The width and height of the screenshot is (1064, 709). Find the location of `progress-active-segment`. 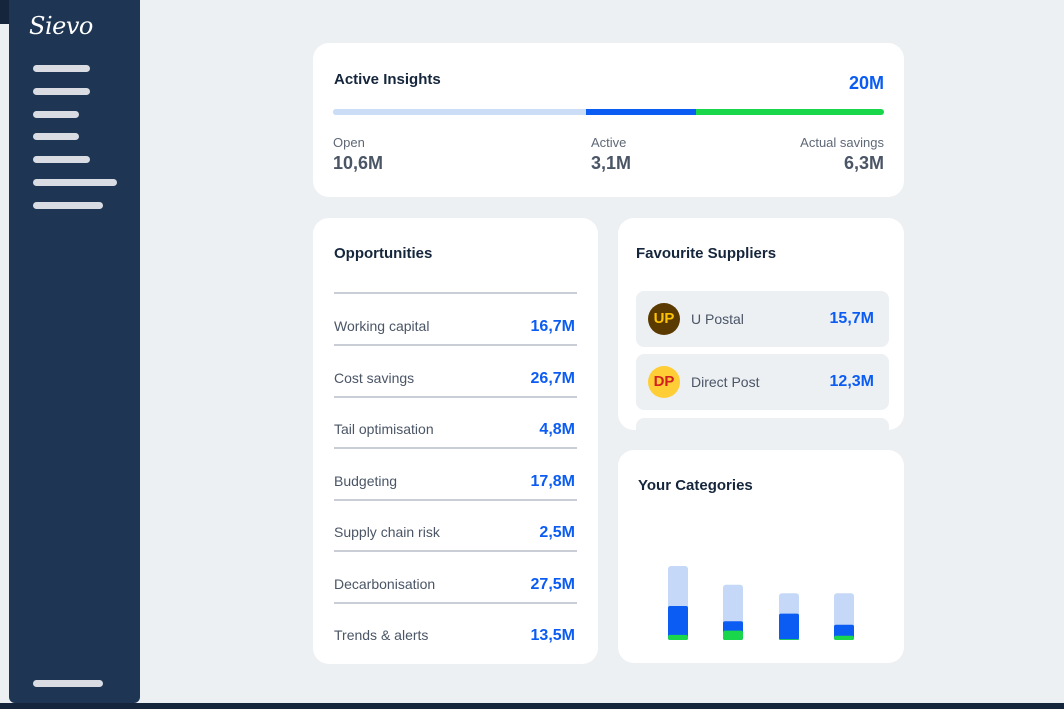

progress-active-segment is located at coordinates (641, 112).